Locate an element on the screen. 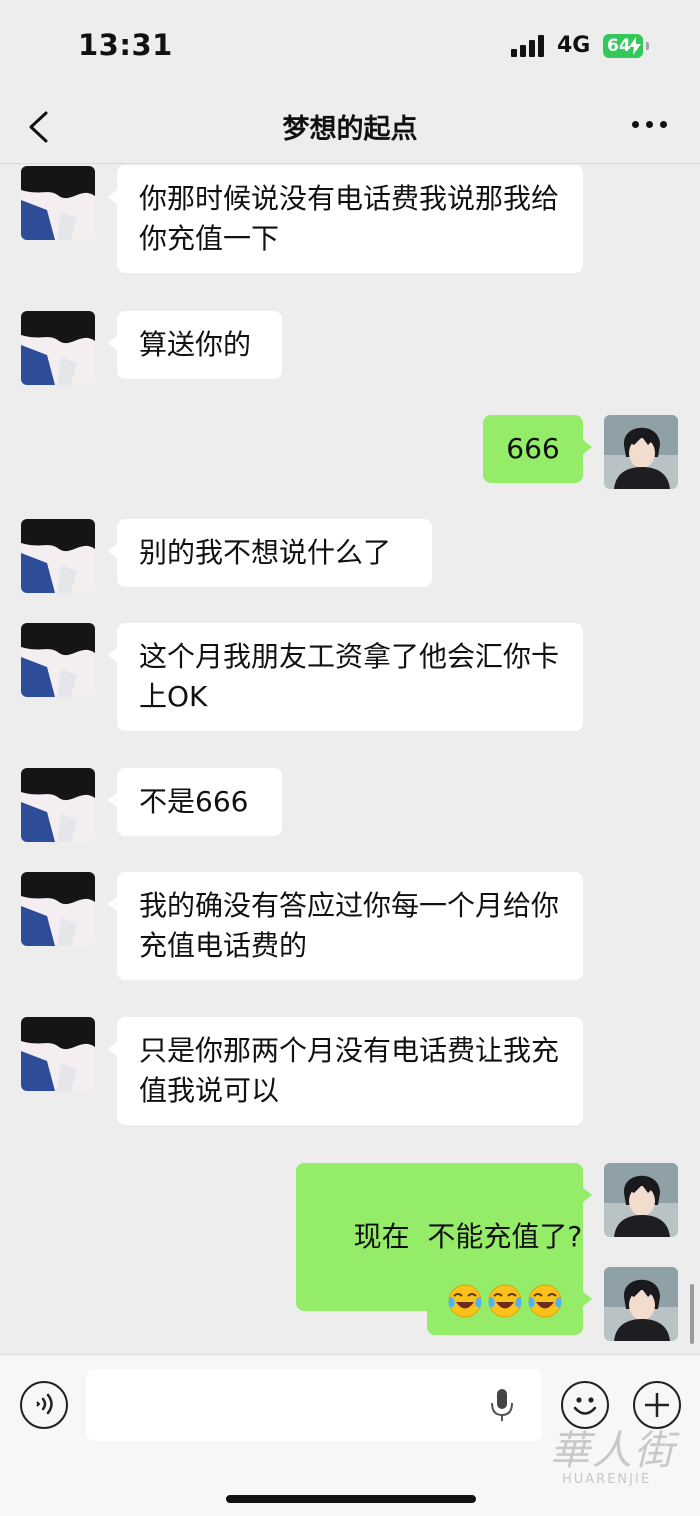 This screenshot has width=700, height=1516. message-bubble-incoming: 只是你那两个月没有电话费让我充值我说可以 is located at coordinates (345, 1071).